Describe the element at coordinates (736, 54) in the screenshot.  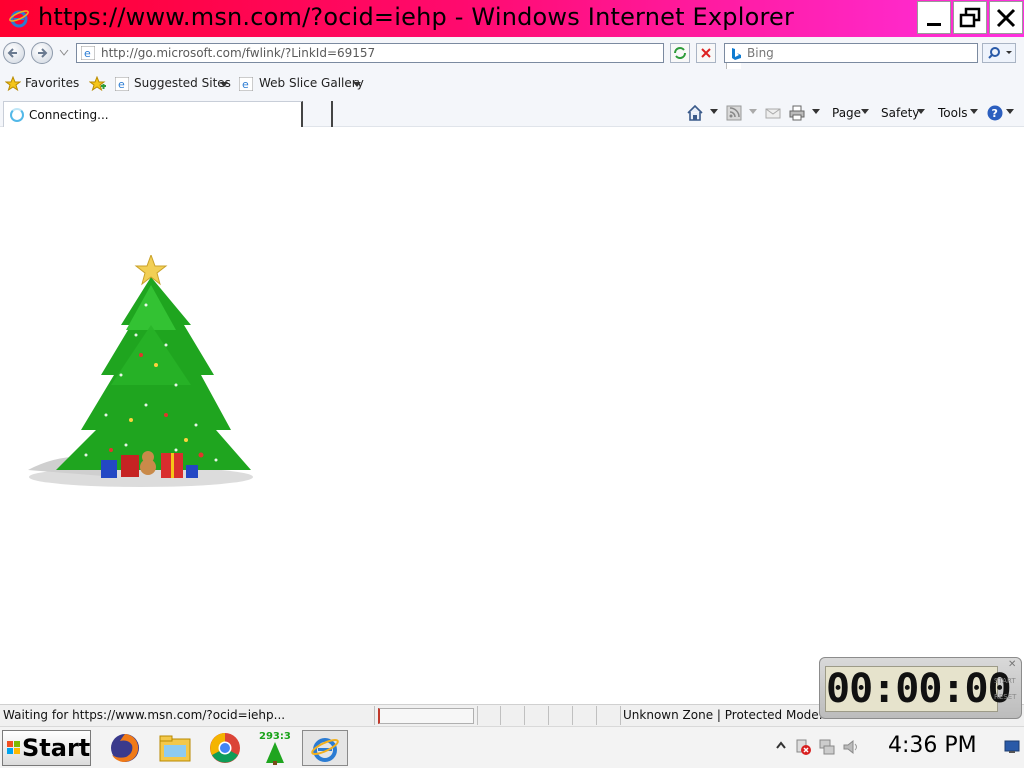
I see `bing-icon` at that location.